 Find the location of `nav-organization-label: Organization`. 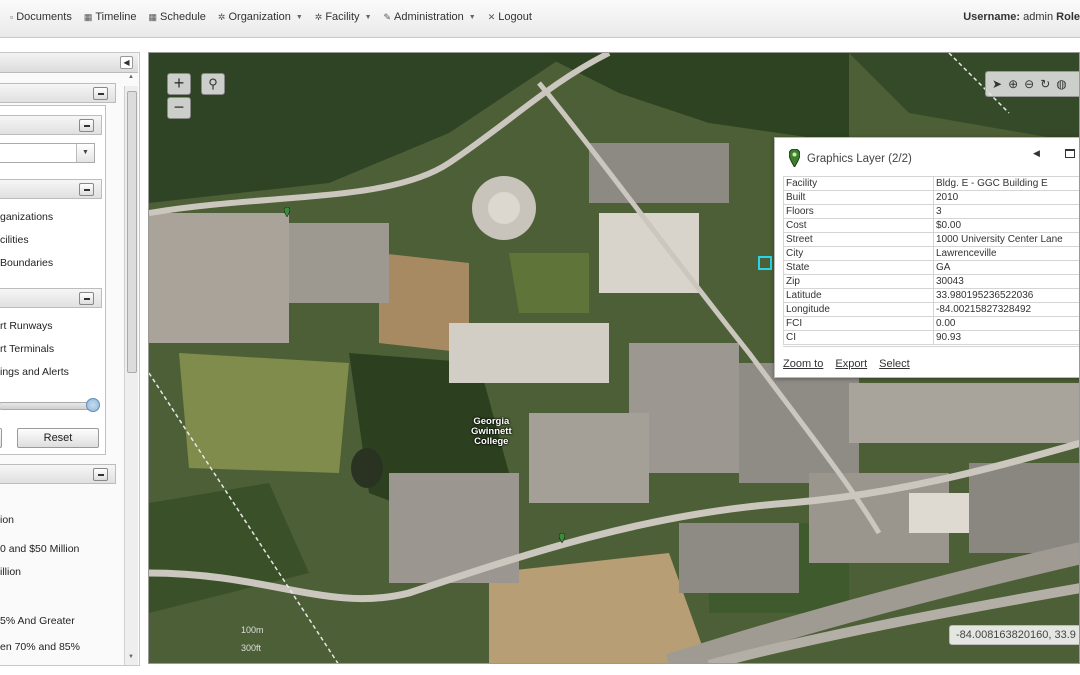

nav-organization-label: Organization is located at coordinates (259, 17).